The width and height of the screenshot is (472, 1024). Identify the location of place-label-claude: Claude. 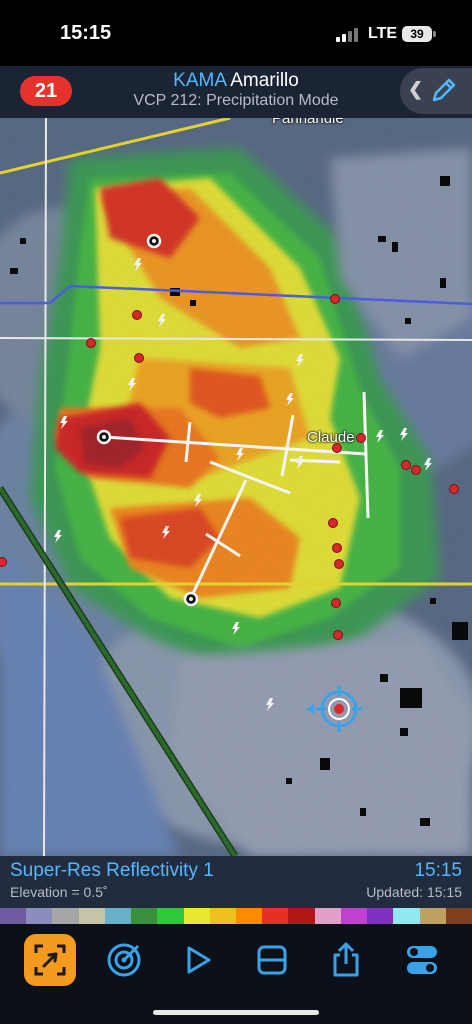
(331, 437).